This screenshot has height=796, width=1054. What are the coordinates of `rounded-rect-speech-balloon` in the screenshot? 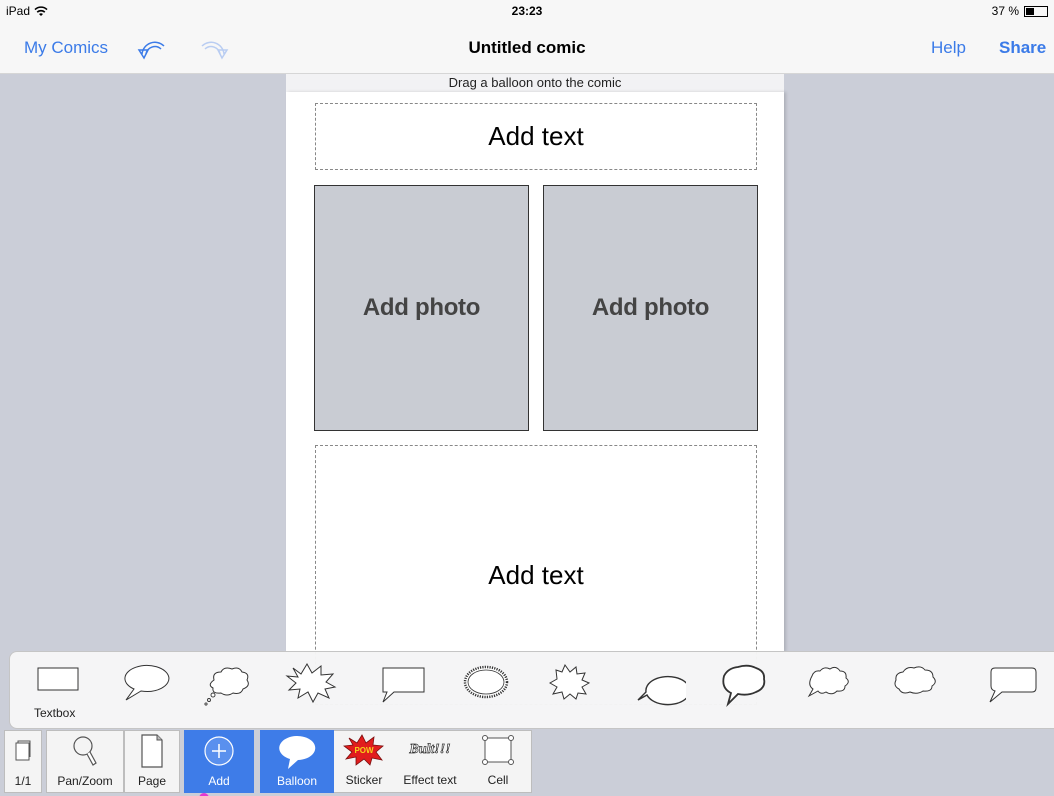 It's located at (1009, 687).